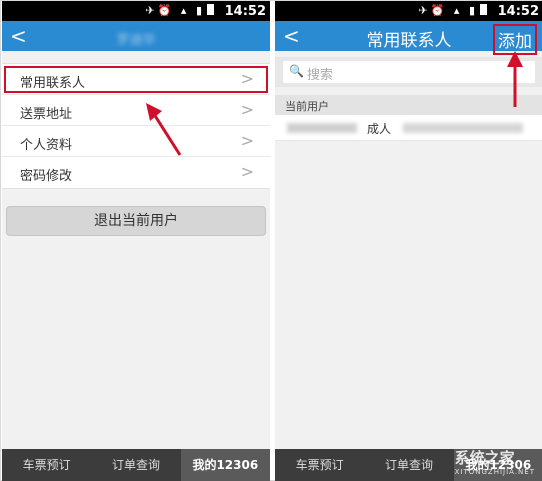  What do you see at coordinates (463, 128) in the screenshot?
I see `contact-id-redacted` at bounding box center [463, 128].